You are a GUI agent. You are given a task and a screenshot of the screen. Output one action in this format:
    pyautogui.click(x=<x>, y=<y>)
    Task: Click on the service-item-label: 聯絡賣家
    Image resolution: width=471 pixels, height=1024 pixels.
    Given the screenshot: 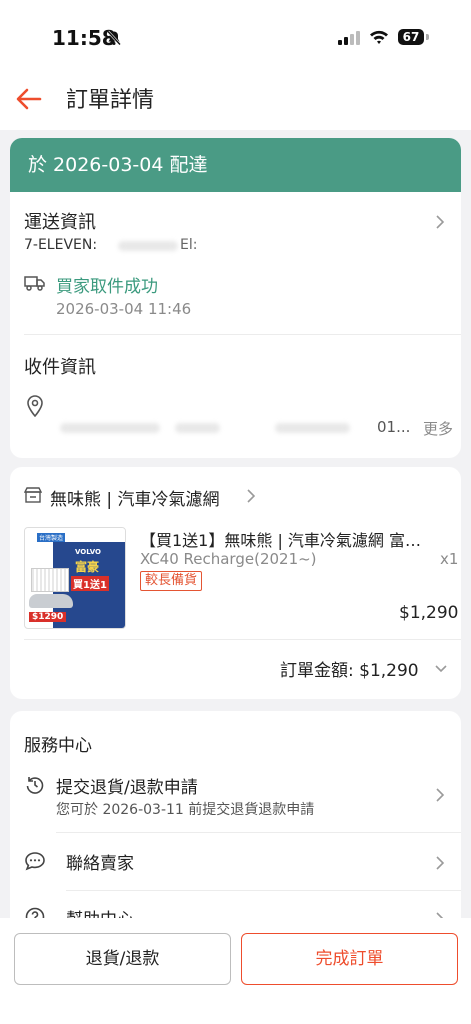 What is the action you would take?
    pyautogui.click(x=100, y=864)
    